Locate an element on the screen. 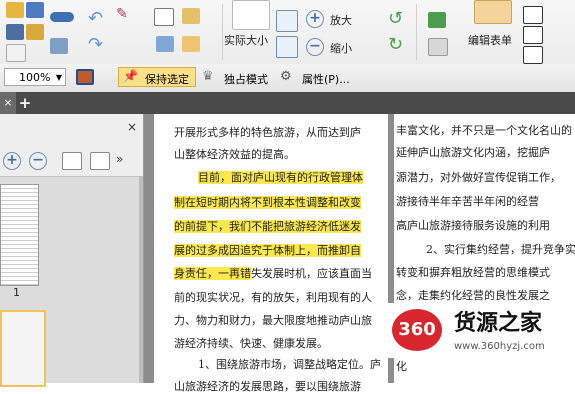  properties-icon: ⚙ is located at coordinates (286, 76).